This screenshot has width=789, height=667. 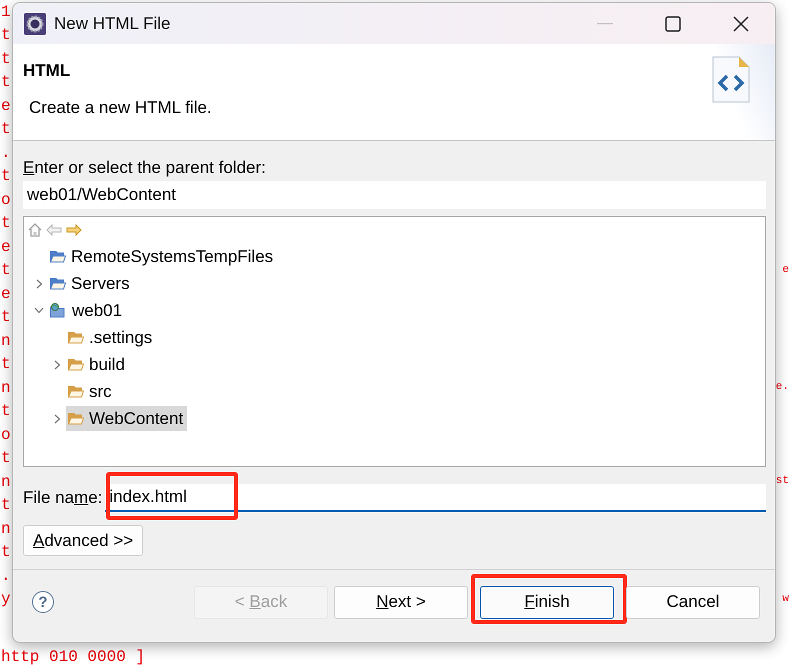 What do you see at coordinates (73, 657) in the screenshot?
I see `code-text: http 010 0000 ]` at bounding box center [73, 657].